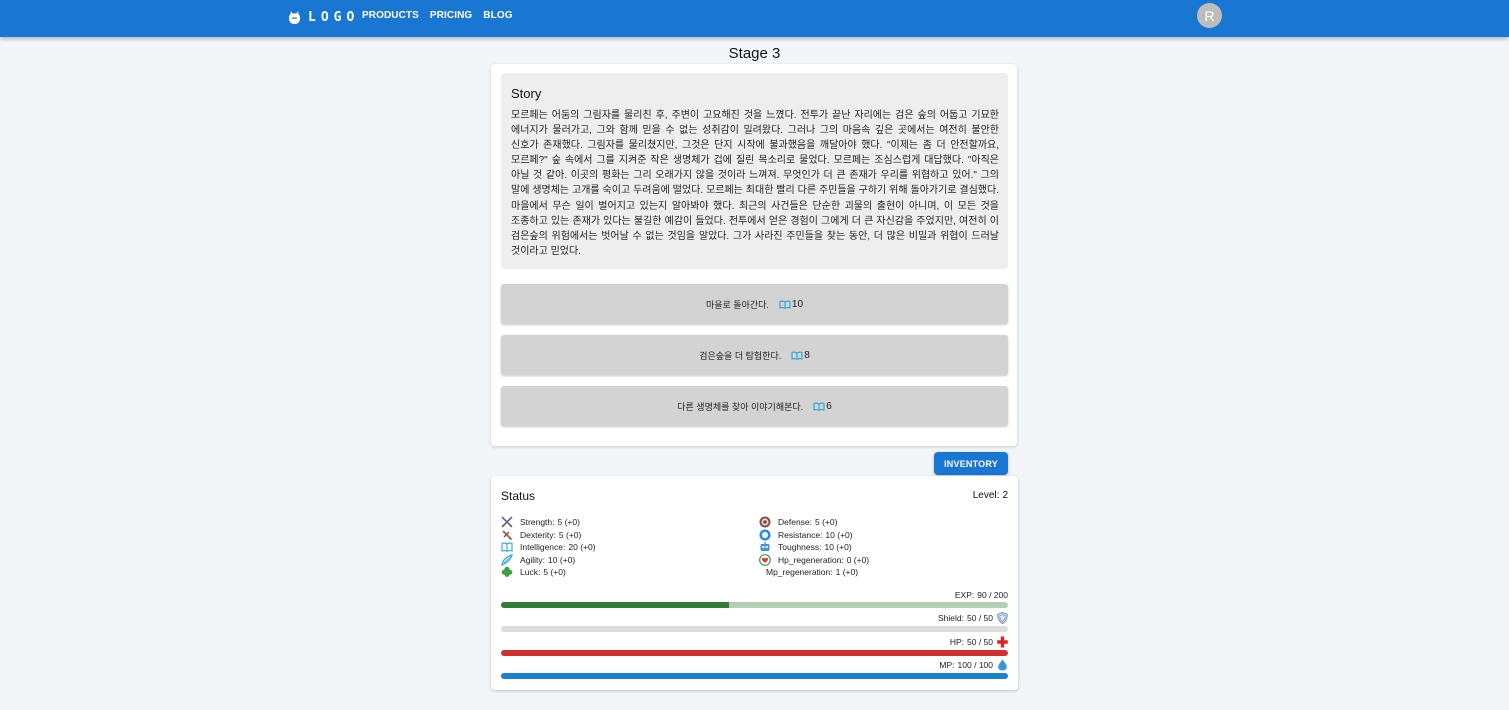 Image resolution: width=1509 pixels, height=710 pixels. What do you see at coordinates (992, 595) in the screenshot?
I see `exp-value: 90 / 200` at bounding box center [992, 595].